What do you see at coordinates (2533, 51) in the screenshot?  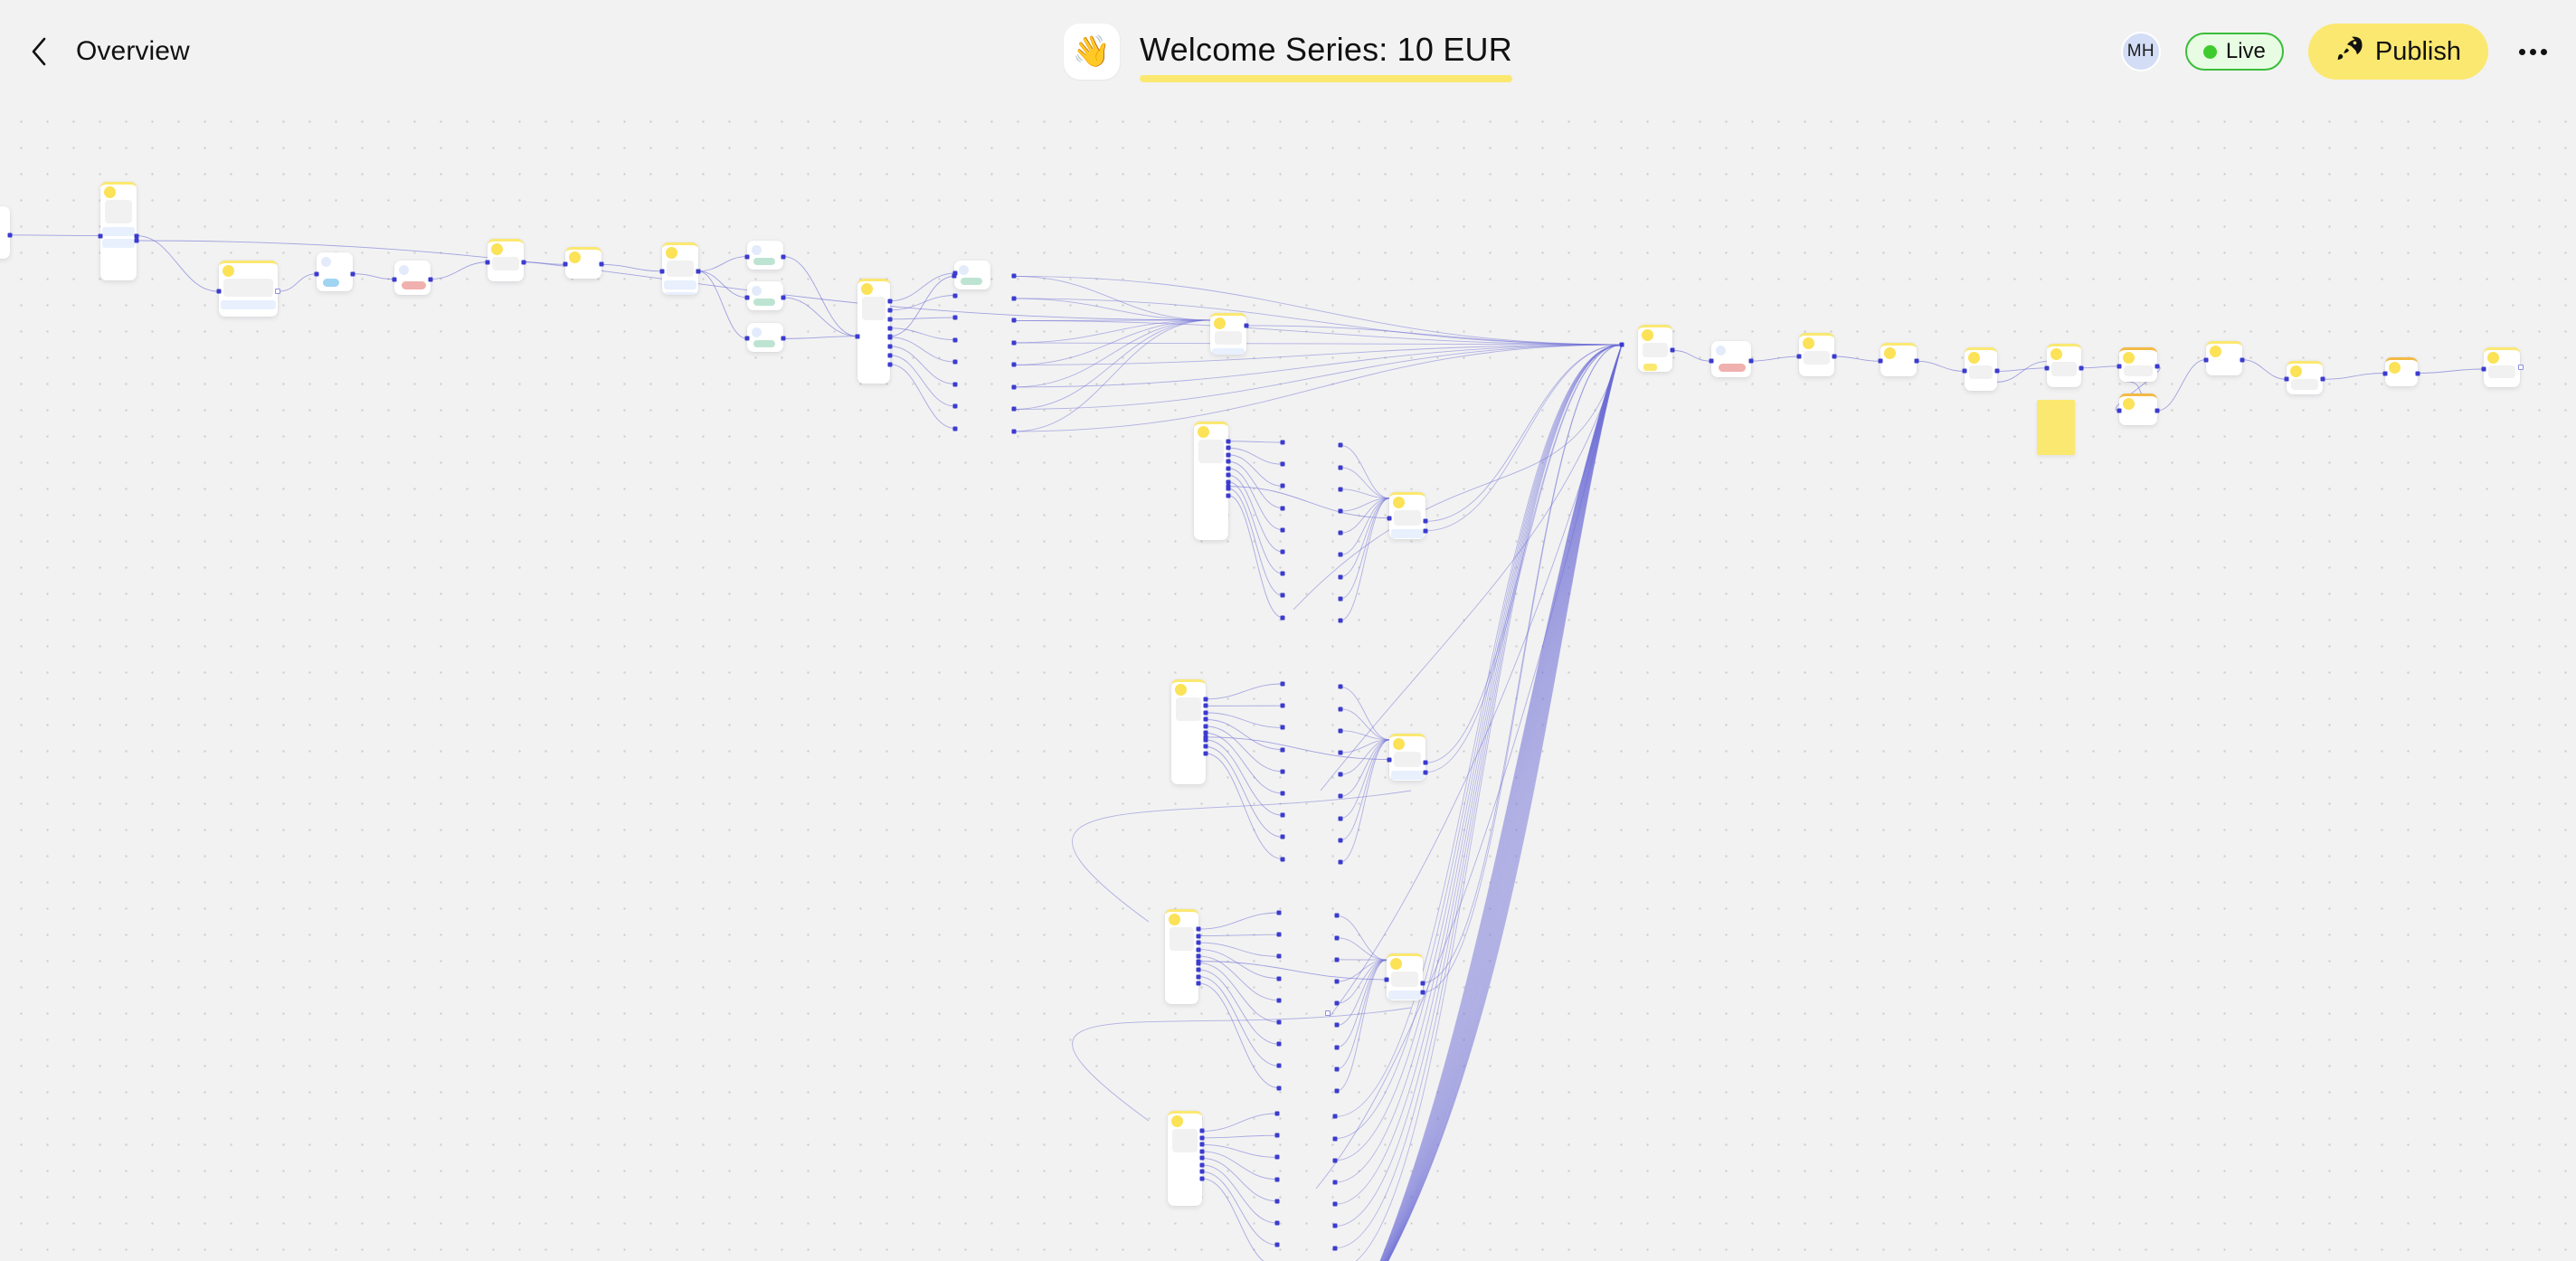 I see `more-options-button` at bounding box center [2533, 51].